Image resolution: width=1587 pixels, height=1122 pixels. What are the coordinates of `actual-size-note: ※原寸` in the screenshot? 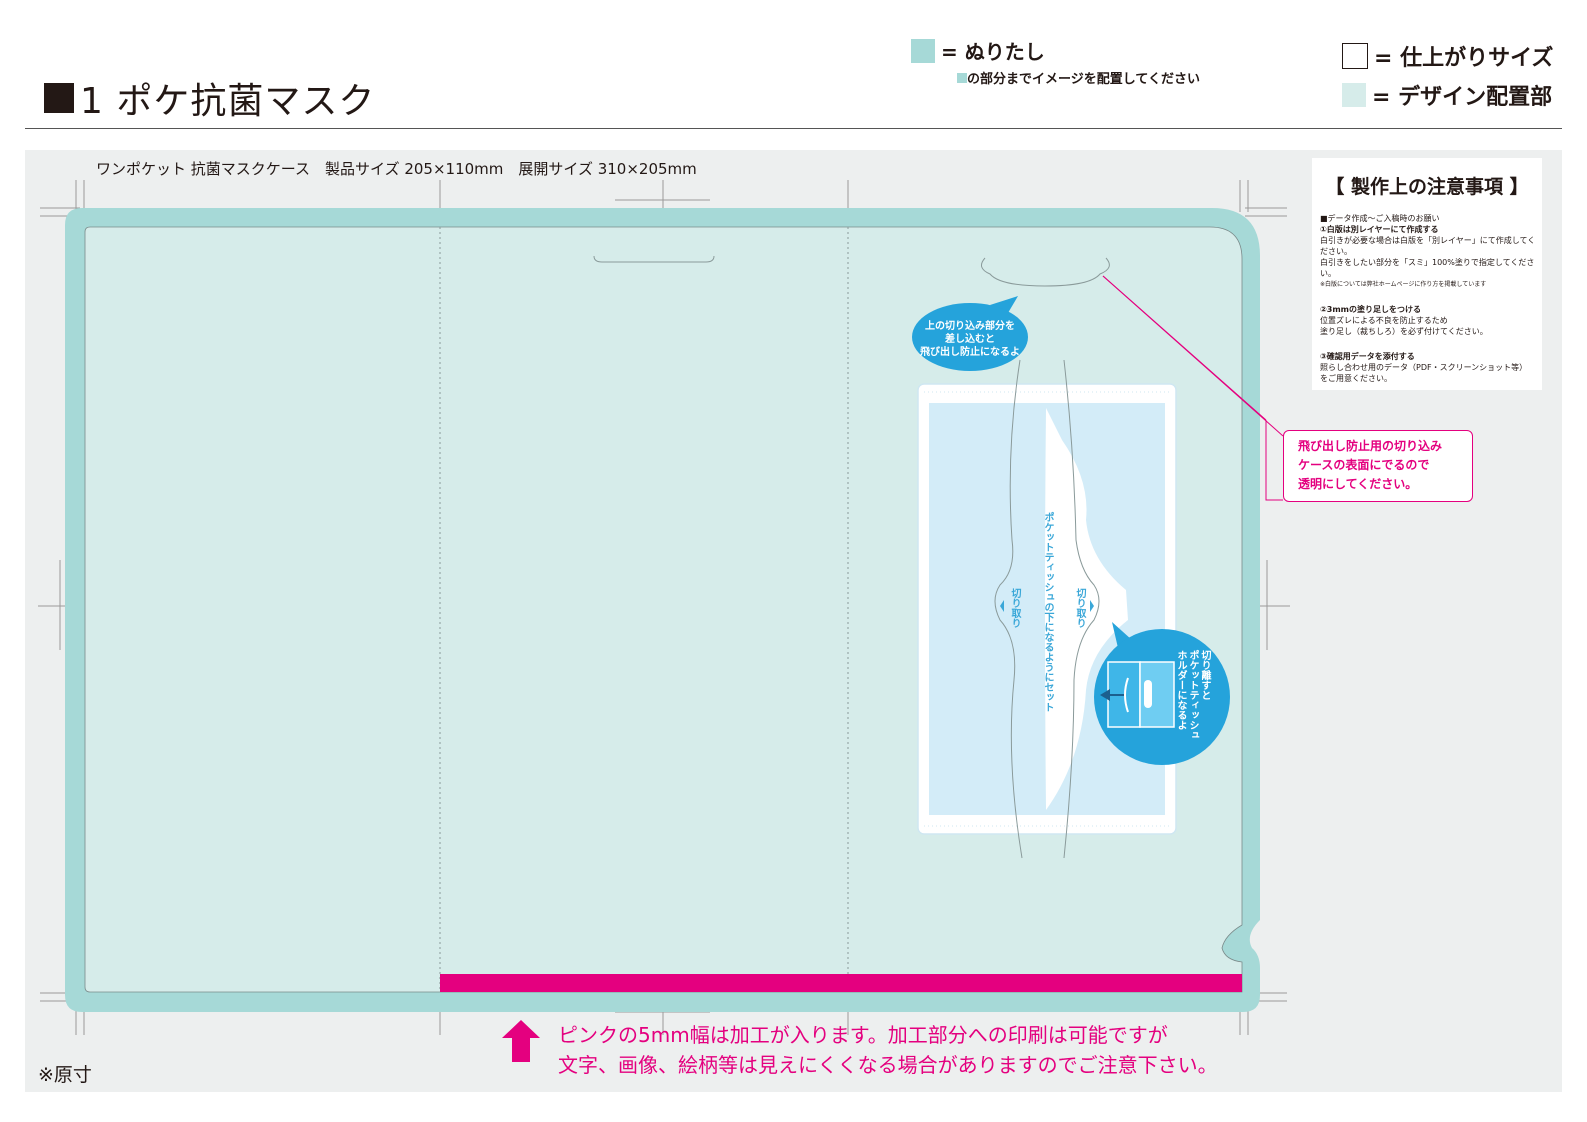 It's located at (65, 1075).